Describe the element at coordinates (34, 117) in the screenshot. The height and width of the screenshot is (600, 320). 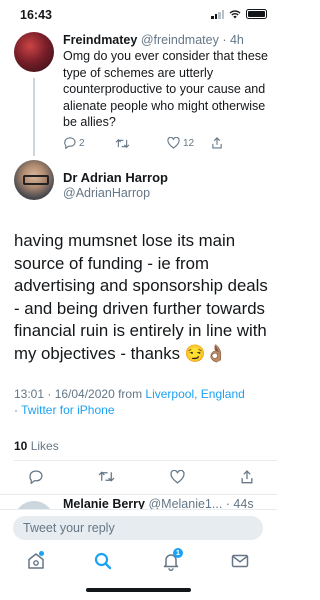
I see `thread-line` at that location.